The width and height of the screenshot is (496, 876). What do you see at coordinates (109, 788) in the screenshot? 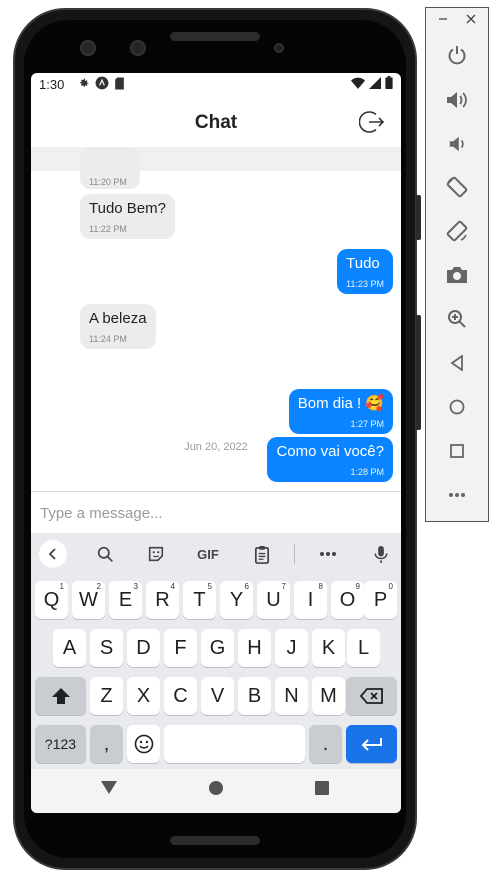
I see `nav-back-icon` at bounding box center [109, 788].